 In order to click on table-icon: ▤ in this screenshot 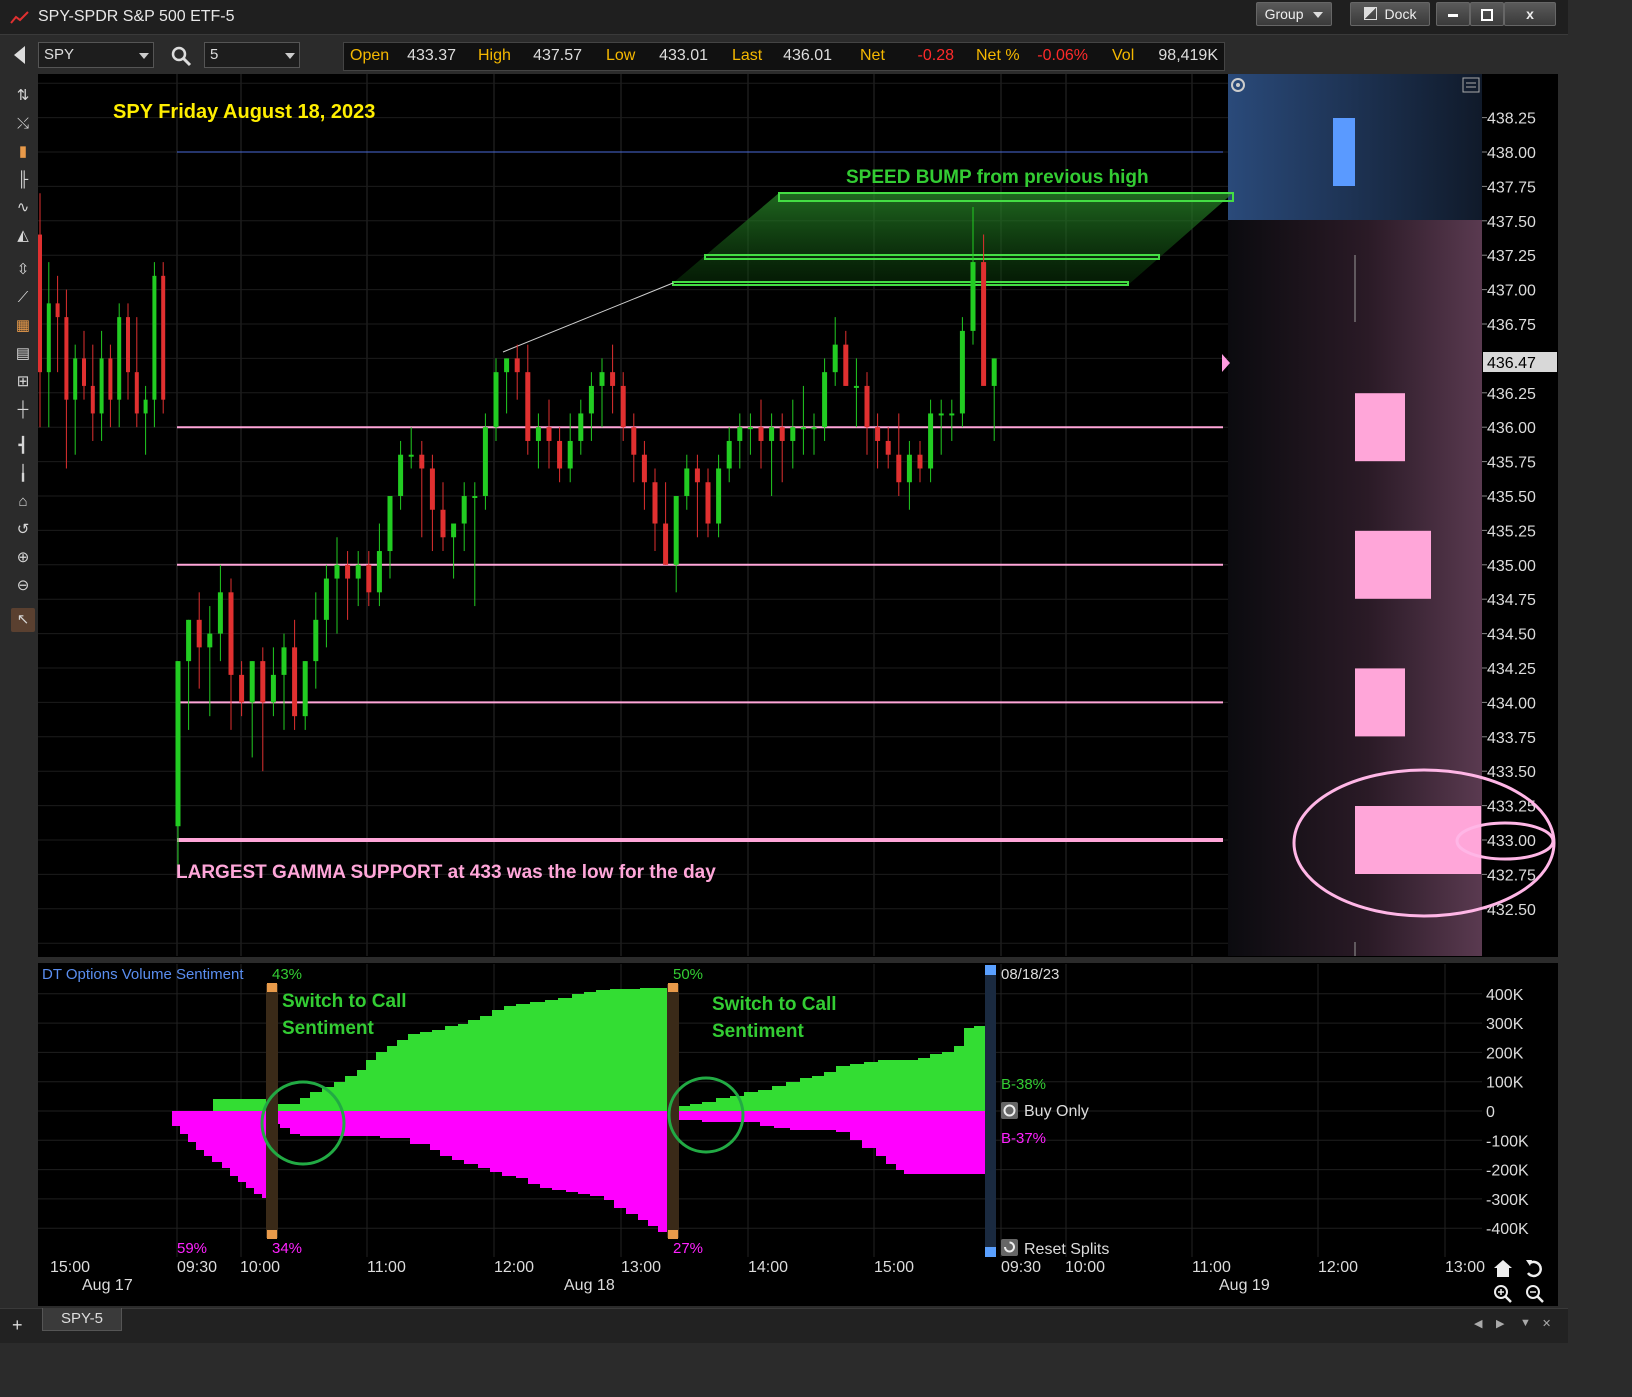, I will do `click(23, 354)`.